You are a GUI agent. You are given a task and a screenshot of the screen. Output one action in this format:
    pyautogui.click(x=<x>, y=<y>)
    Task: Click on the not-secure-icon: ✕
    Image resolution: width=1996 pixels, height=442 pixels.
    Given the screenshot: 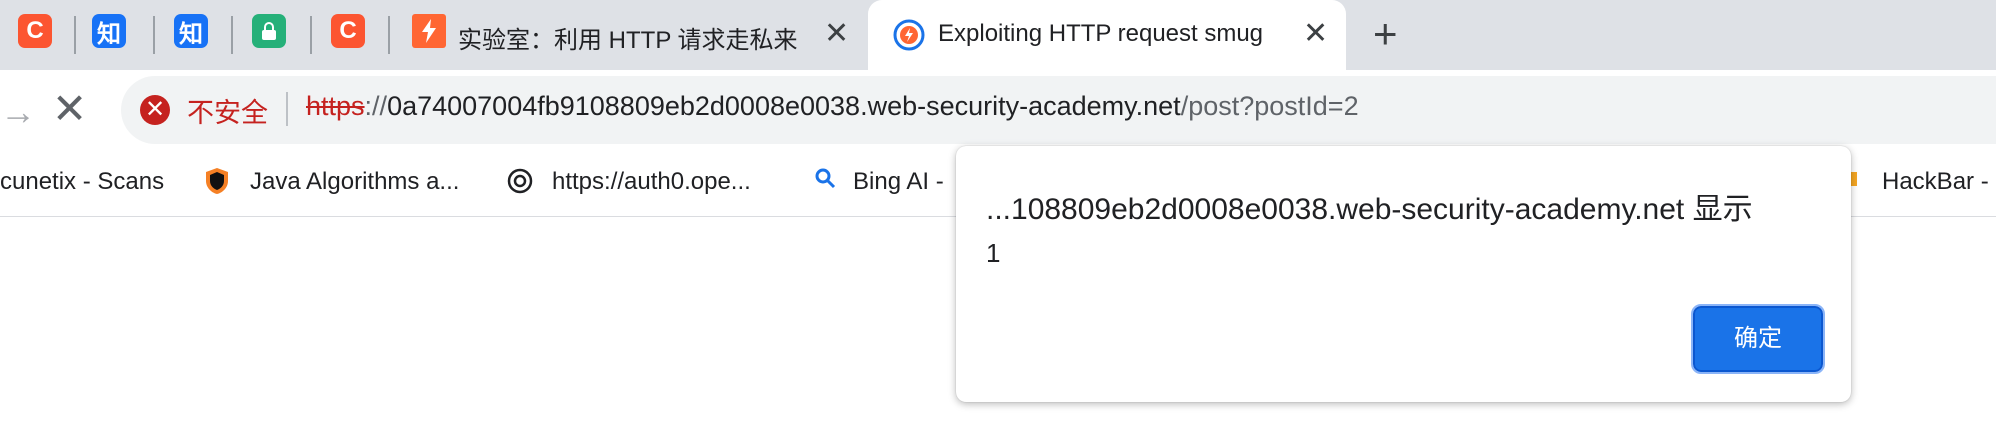 What is the action you would take?
    pyautogui.click(x=155, y=110)
    